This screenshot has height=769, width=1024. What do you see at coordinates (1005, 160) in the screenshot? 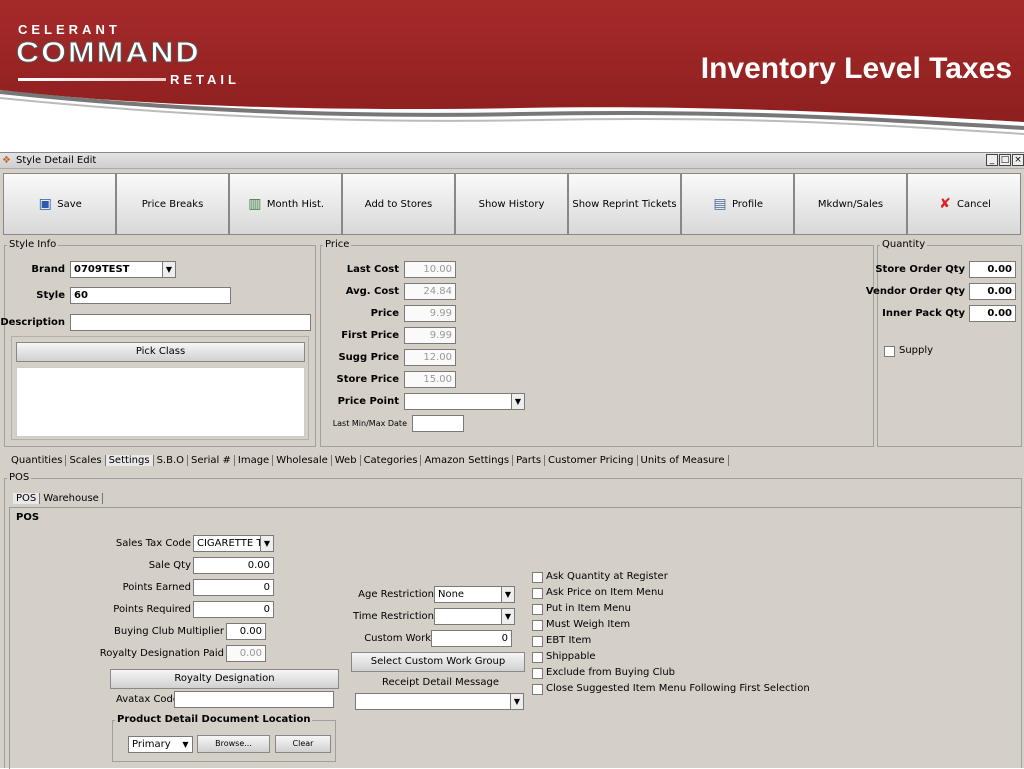
I see `maximize-button: □` at bounding box center [1005, 160].